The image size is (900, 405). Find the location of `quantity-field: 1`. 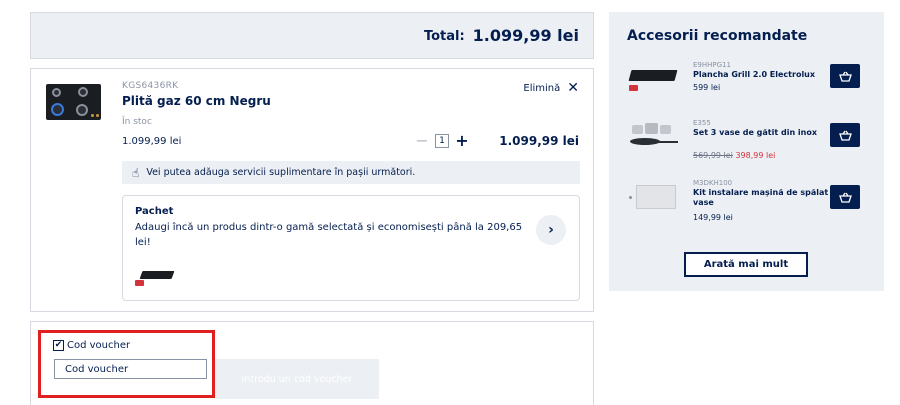

quantity-field: 1 is located at coordinates (442, 141).